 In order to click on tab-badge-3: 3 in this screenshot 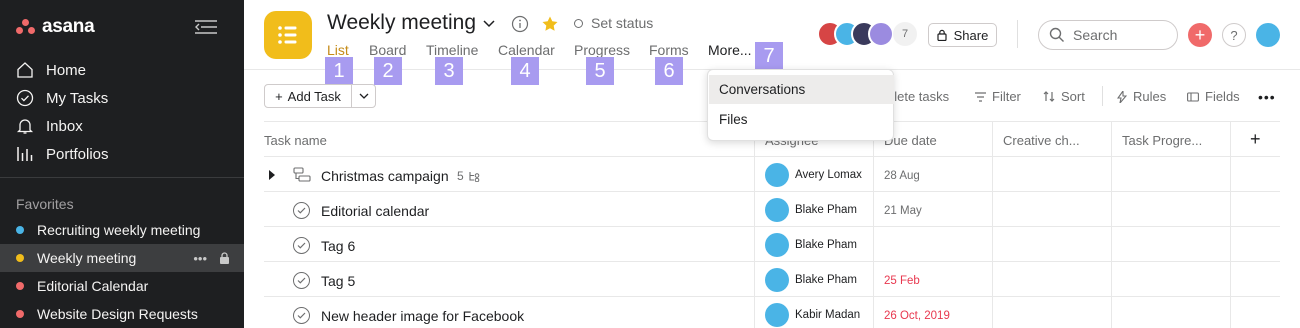, I will do `click(449, 71)`.